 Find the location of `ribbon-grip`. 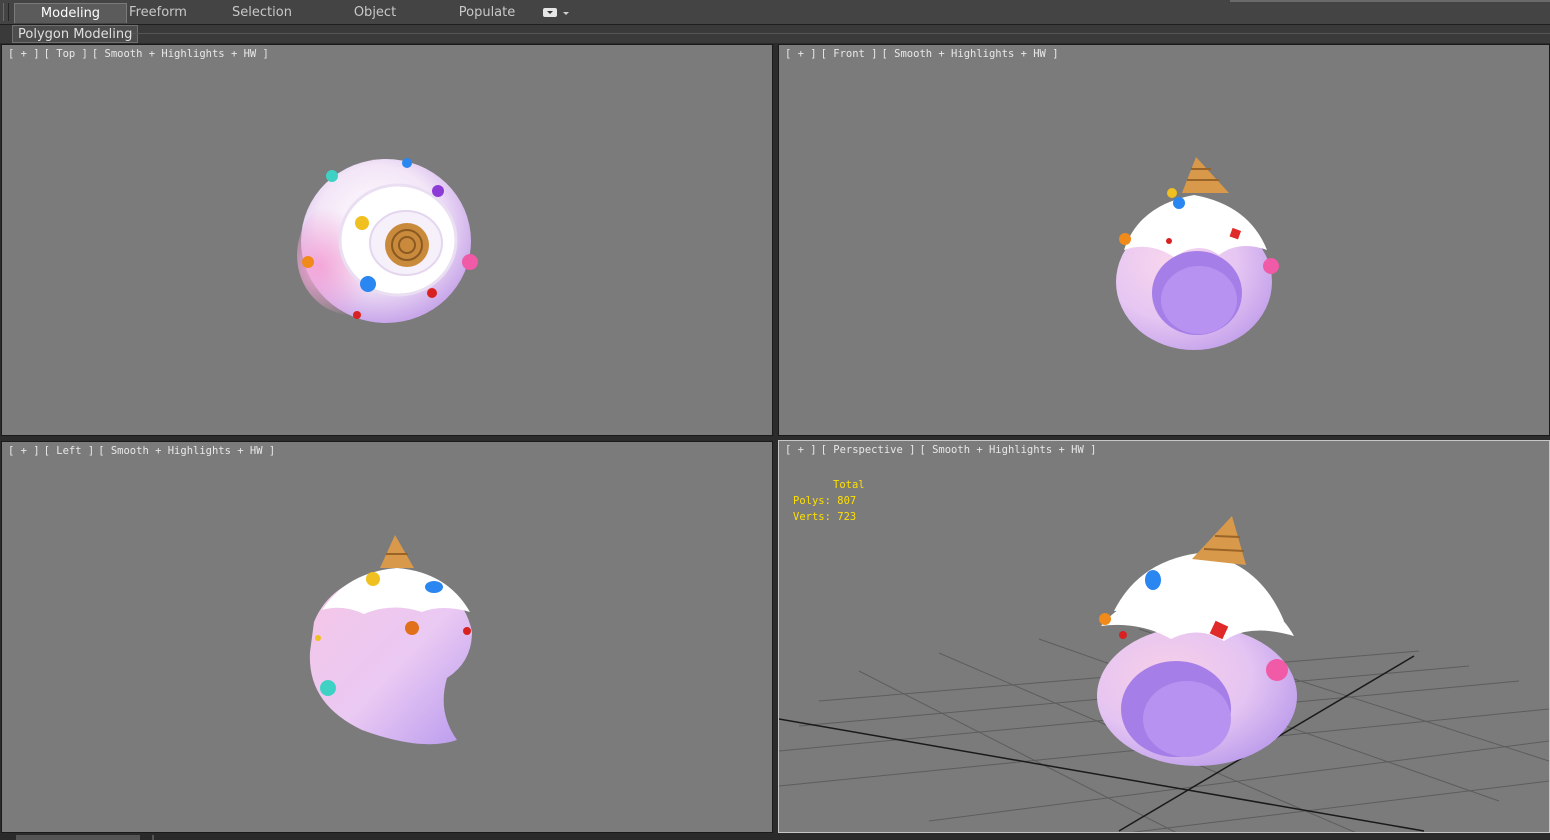

ribbon-grip is located at coordinates (6, 12).